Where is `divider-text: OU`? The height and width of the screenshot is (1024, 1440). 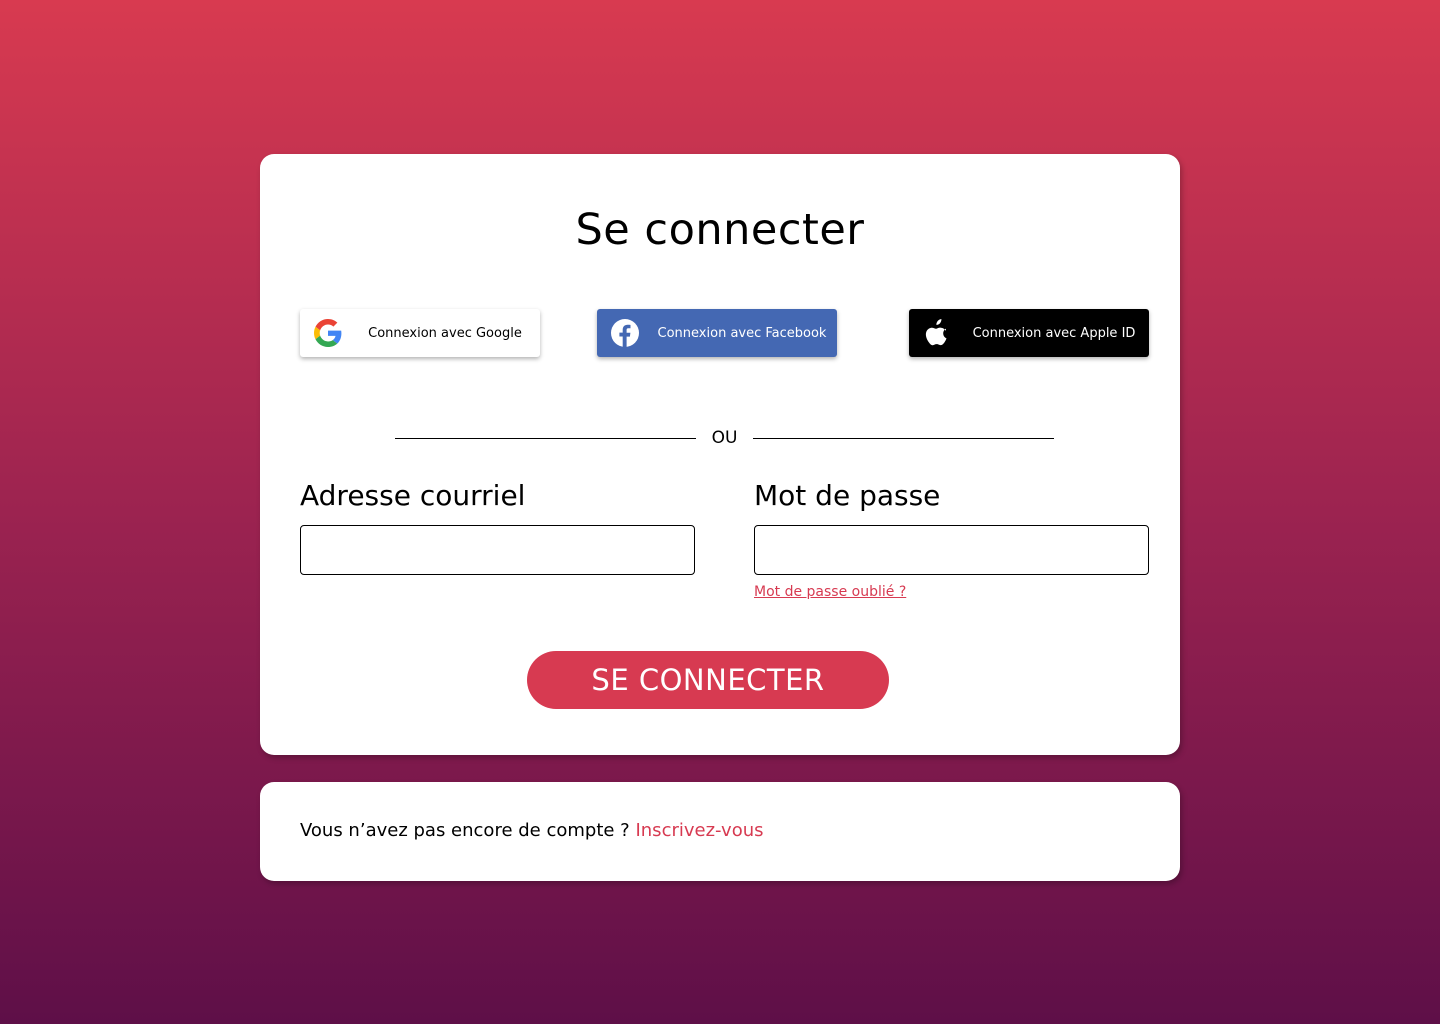
divider-text: OU is located at coordinates (724, 438).